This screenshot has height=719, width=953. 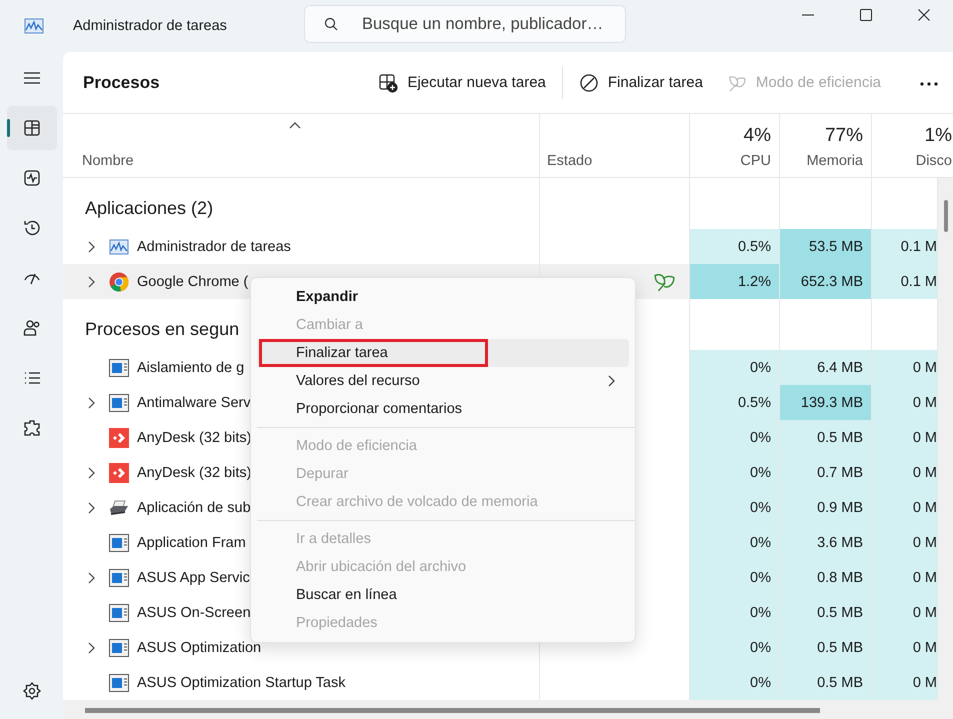 I want to click on table-cell: 652.3 MB, so click(x=826, y=281).